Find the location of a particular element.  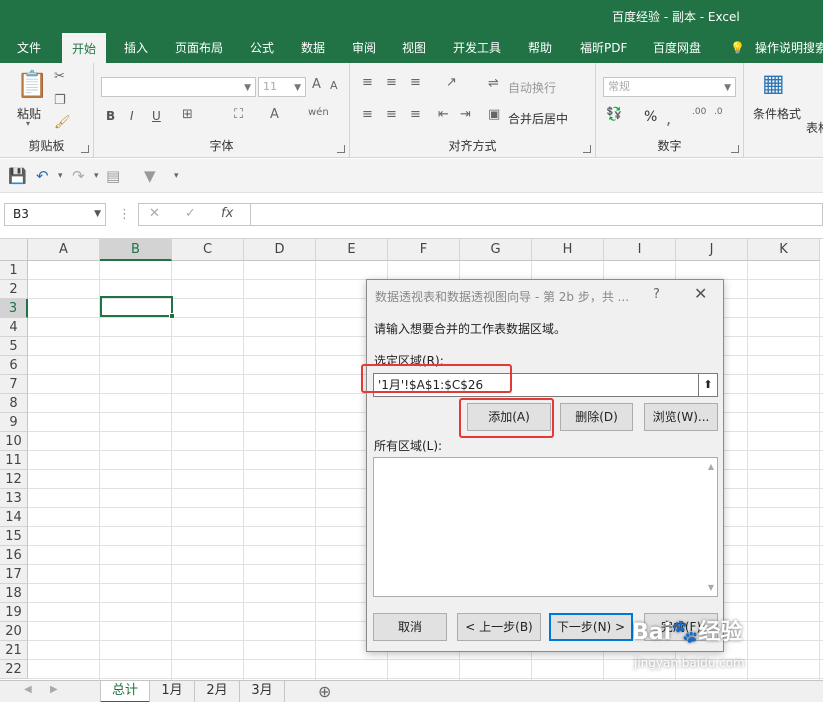

name-box: B3 ▼ is located at coordinates (55, 214).